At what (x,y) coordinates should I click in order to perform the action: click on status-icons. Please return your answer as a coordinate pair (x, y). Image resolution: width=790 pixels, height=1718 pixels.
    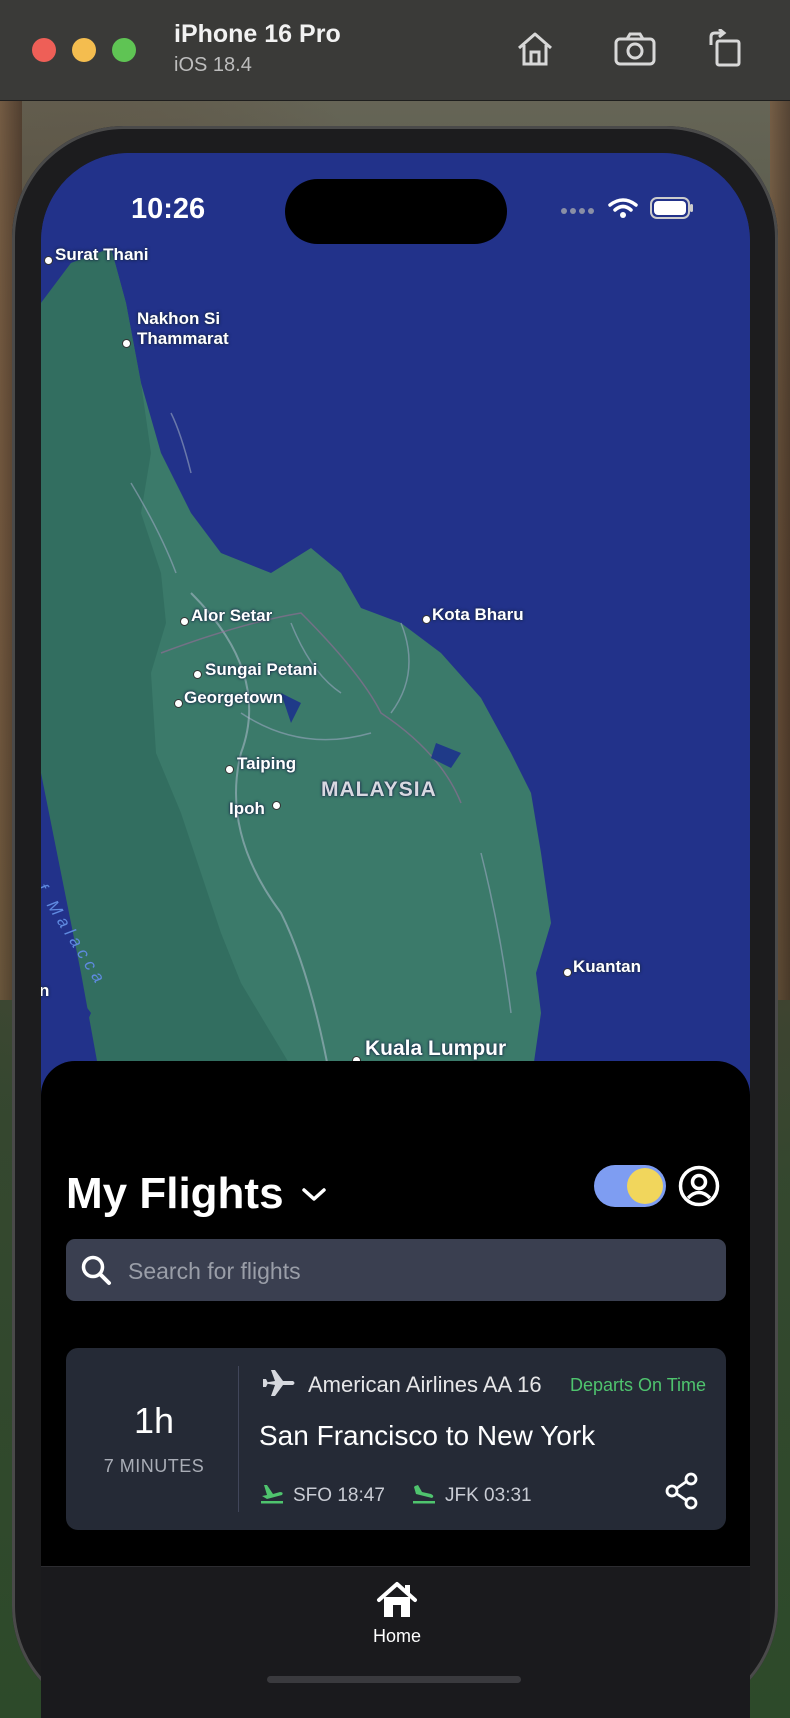
    Looking at the image, I should click on (627, 210).